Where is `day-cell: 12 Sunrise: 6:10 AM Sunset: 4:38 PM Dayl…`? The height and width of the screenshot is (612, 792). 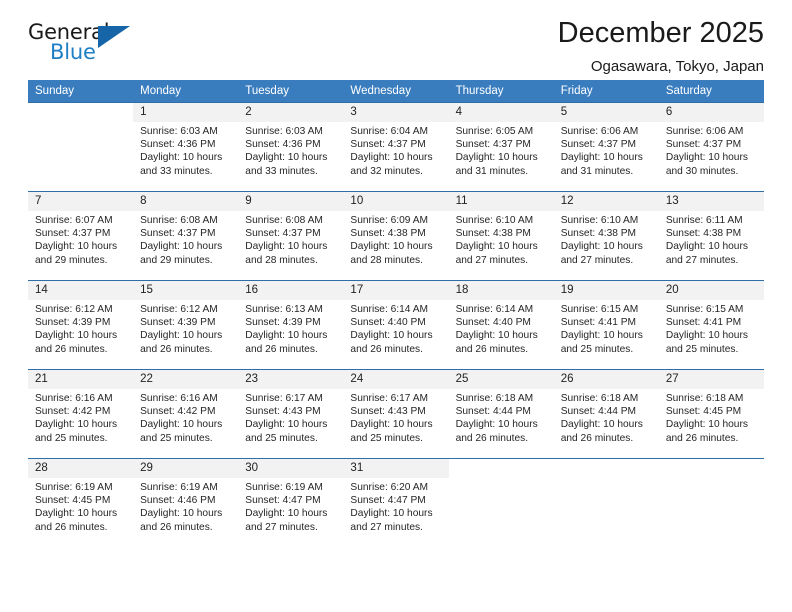
day-cell: 12 Sunrise: 6:10 AM Sunset: 4:38 PM Dayl… is located at coordinates (606, 236).